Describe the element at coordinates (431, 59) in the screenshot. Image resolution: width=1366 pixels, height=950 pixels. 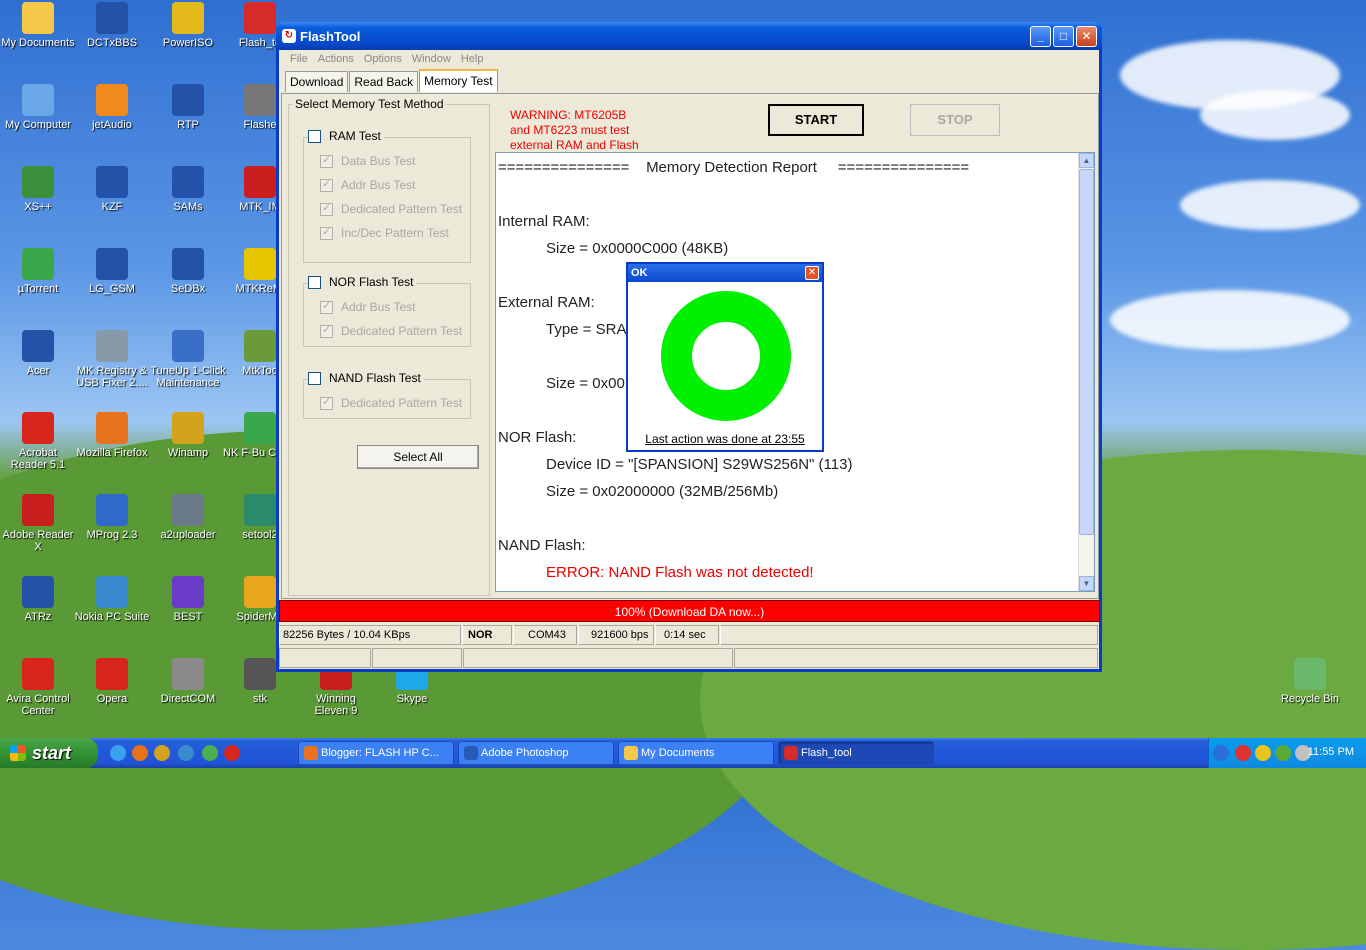
I see `menu-window: Window` at that location.